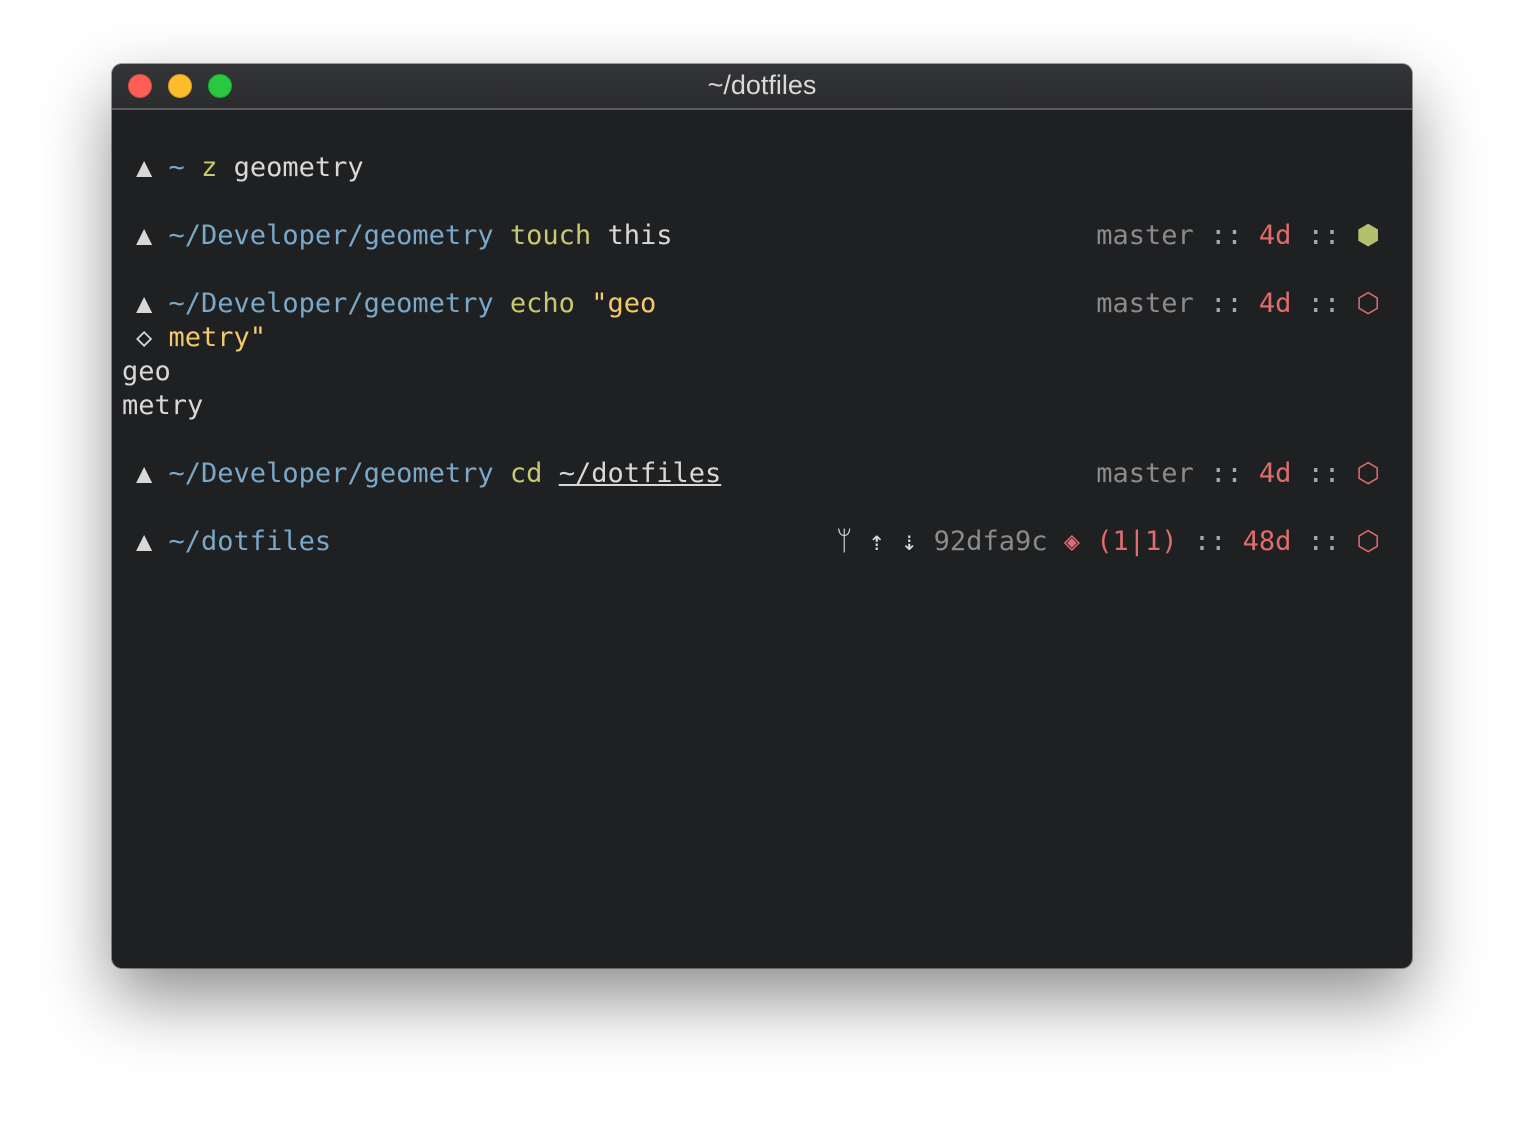 The width and height of the screenshot is (1524, 1128). What do you see at coordinates (144, 337) in the screenshot?
I see `continuation-symbol: ◇` at bounding box center [144, 337].